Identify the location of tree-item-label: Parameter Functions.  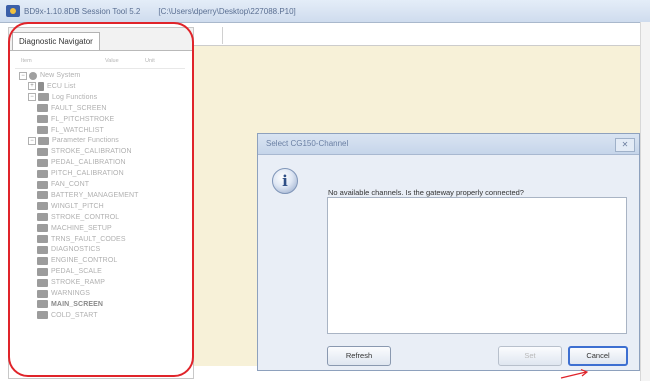
(85, 141).